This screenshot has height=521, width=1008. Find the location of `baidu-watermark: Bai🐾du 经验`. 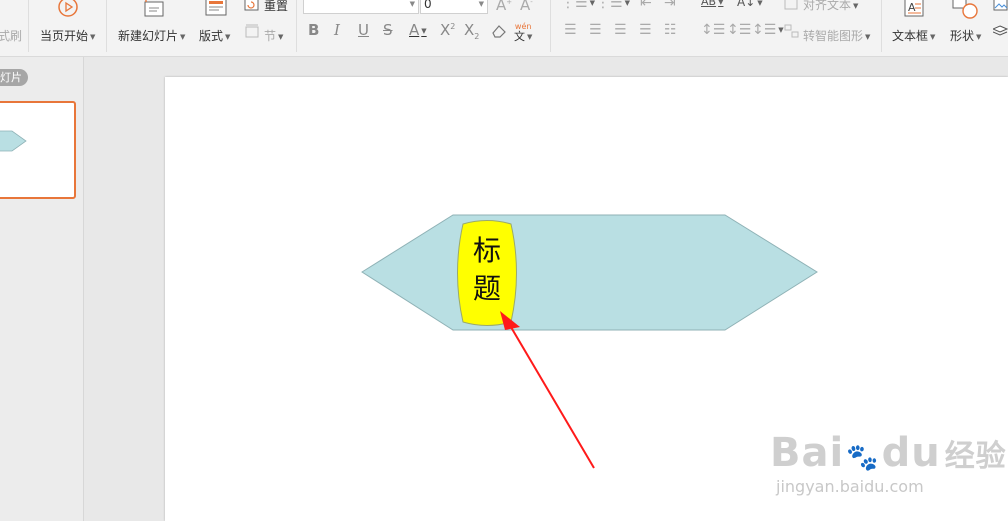

baidu-watermark: Bai🐾du 经验 is located at coordinates (888, 453).